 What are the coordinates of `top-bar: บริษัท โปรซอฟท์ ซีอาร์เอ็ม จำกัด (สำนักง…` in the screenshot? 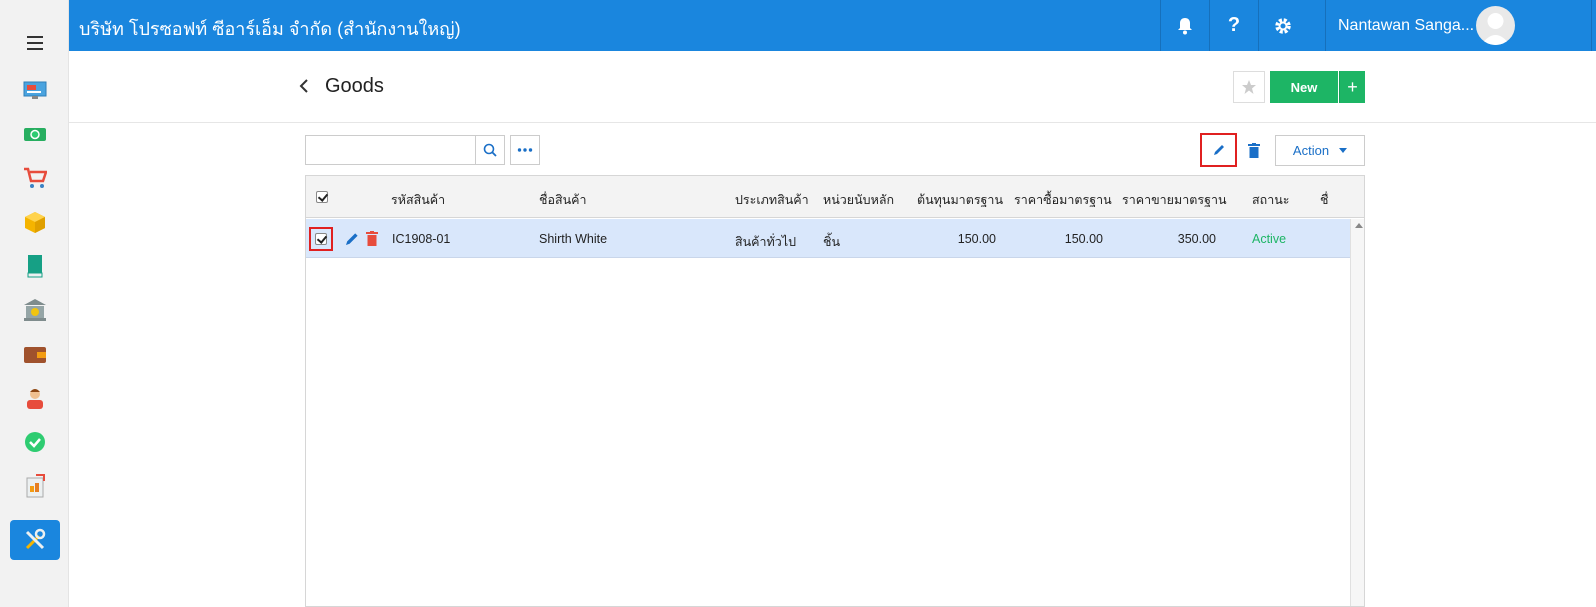 It's located at (832, 25).